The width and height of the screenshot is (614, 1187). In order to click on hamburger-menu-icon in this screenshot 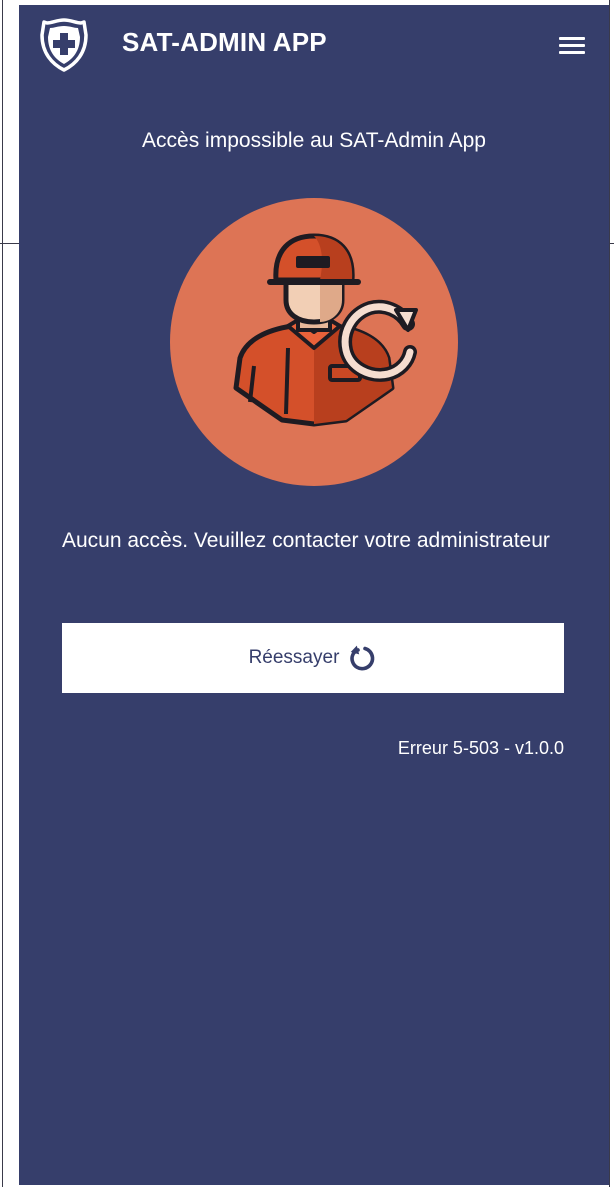, I will do `click(572, 46)`.